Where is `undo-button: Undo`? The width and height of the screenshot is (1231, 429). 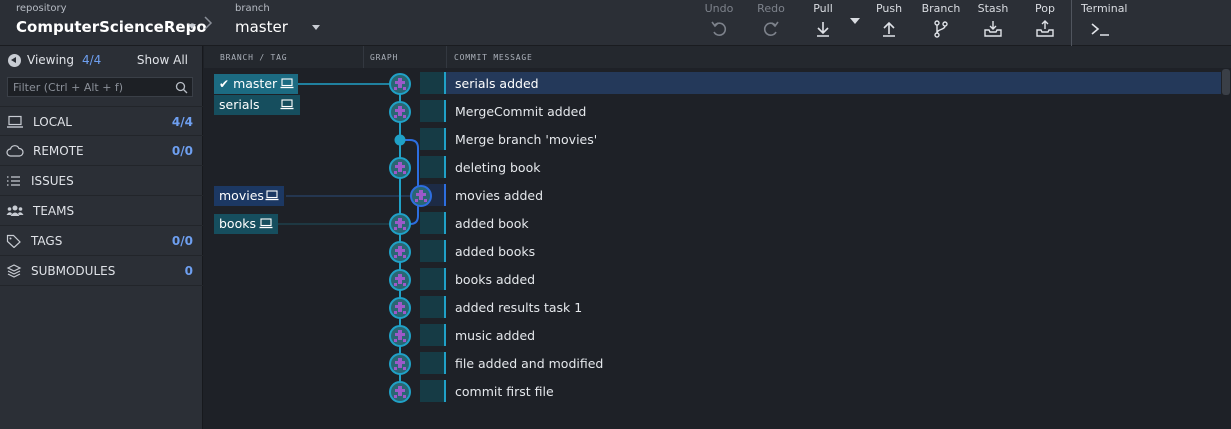 undo-button: Undo is located at coordinates (719, 23).